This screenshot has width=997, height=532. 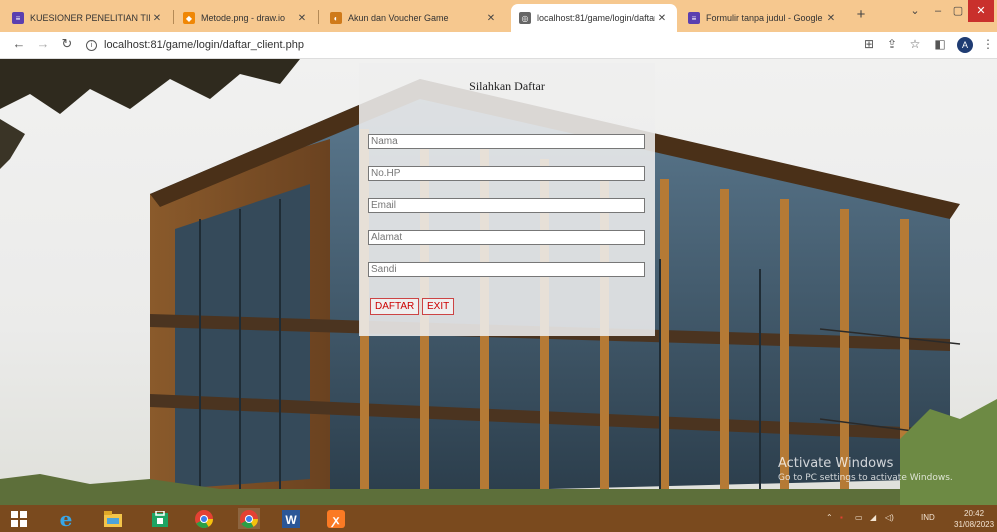 I want to click on close-window-button: ✕, so click(x=981, y=11).